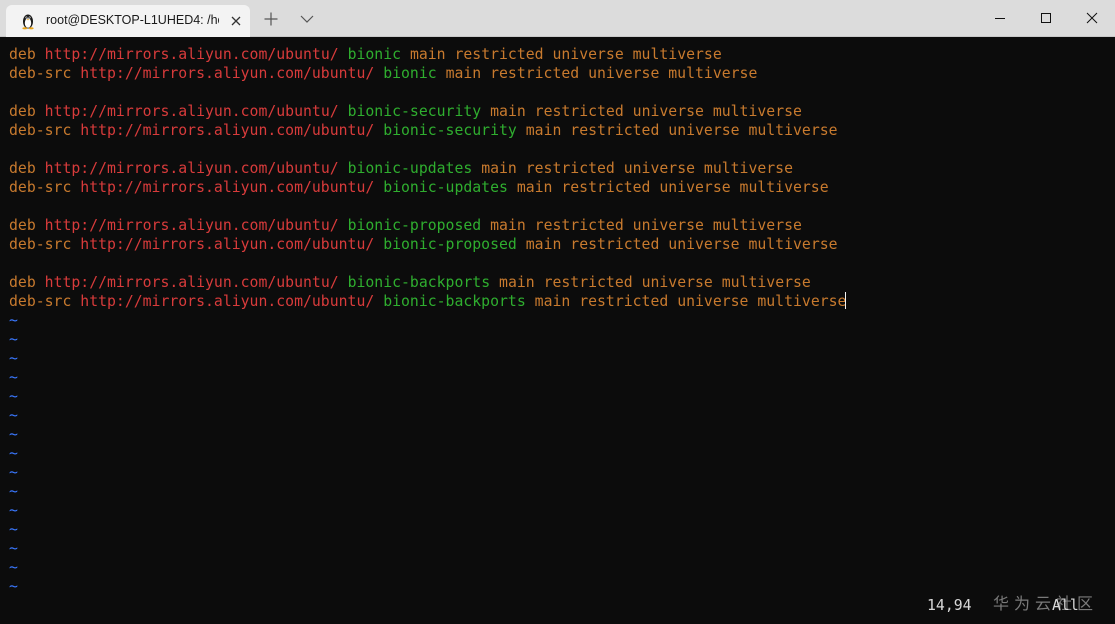 This screenshot has height=624, width=1115. Describe the element at coordinates (949, 605) in the screenshot. I see `cursor-position: 14,94` at that location.